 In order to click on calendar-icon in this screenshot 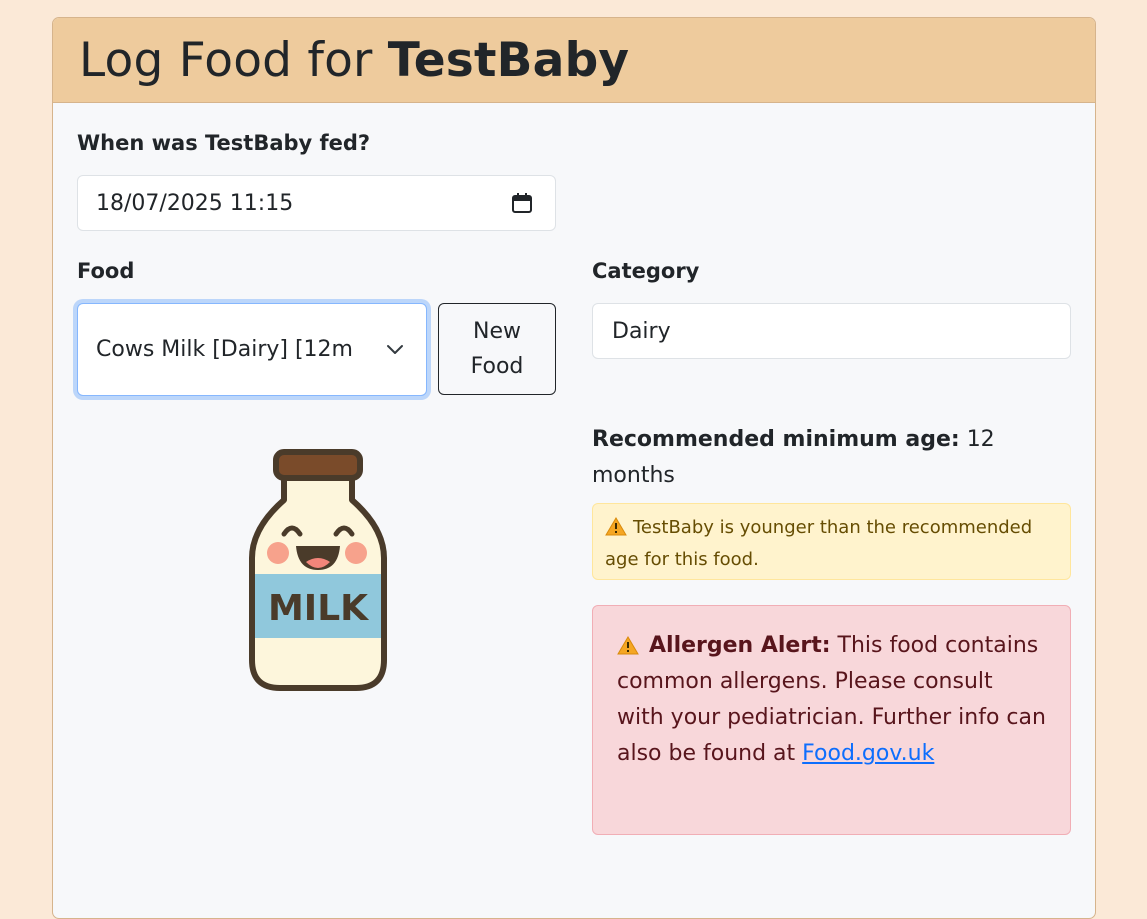, I will do `click(522, 203)`.